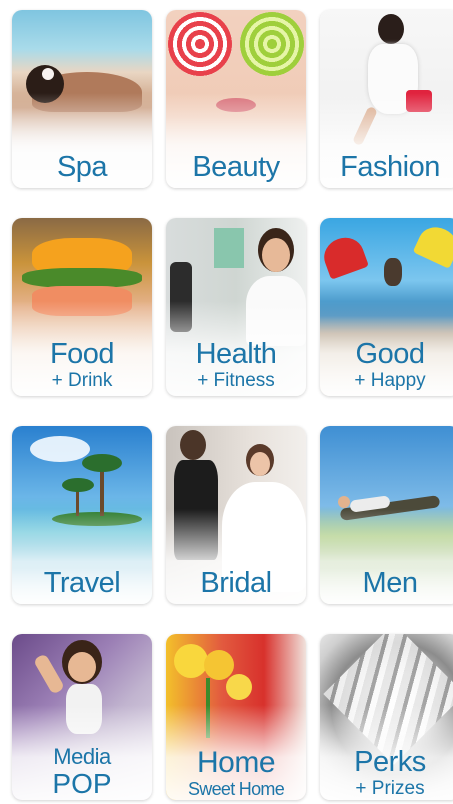 The height and width of the screenshot is (804, 453). What do you see at coordinates (236, 772) in the screenshot?
I see `tile-label: Home Sweet Home` at bounding box center [236, 772].